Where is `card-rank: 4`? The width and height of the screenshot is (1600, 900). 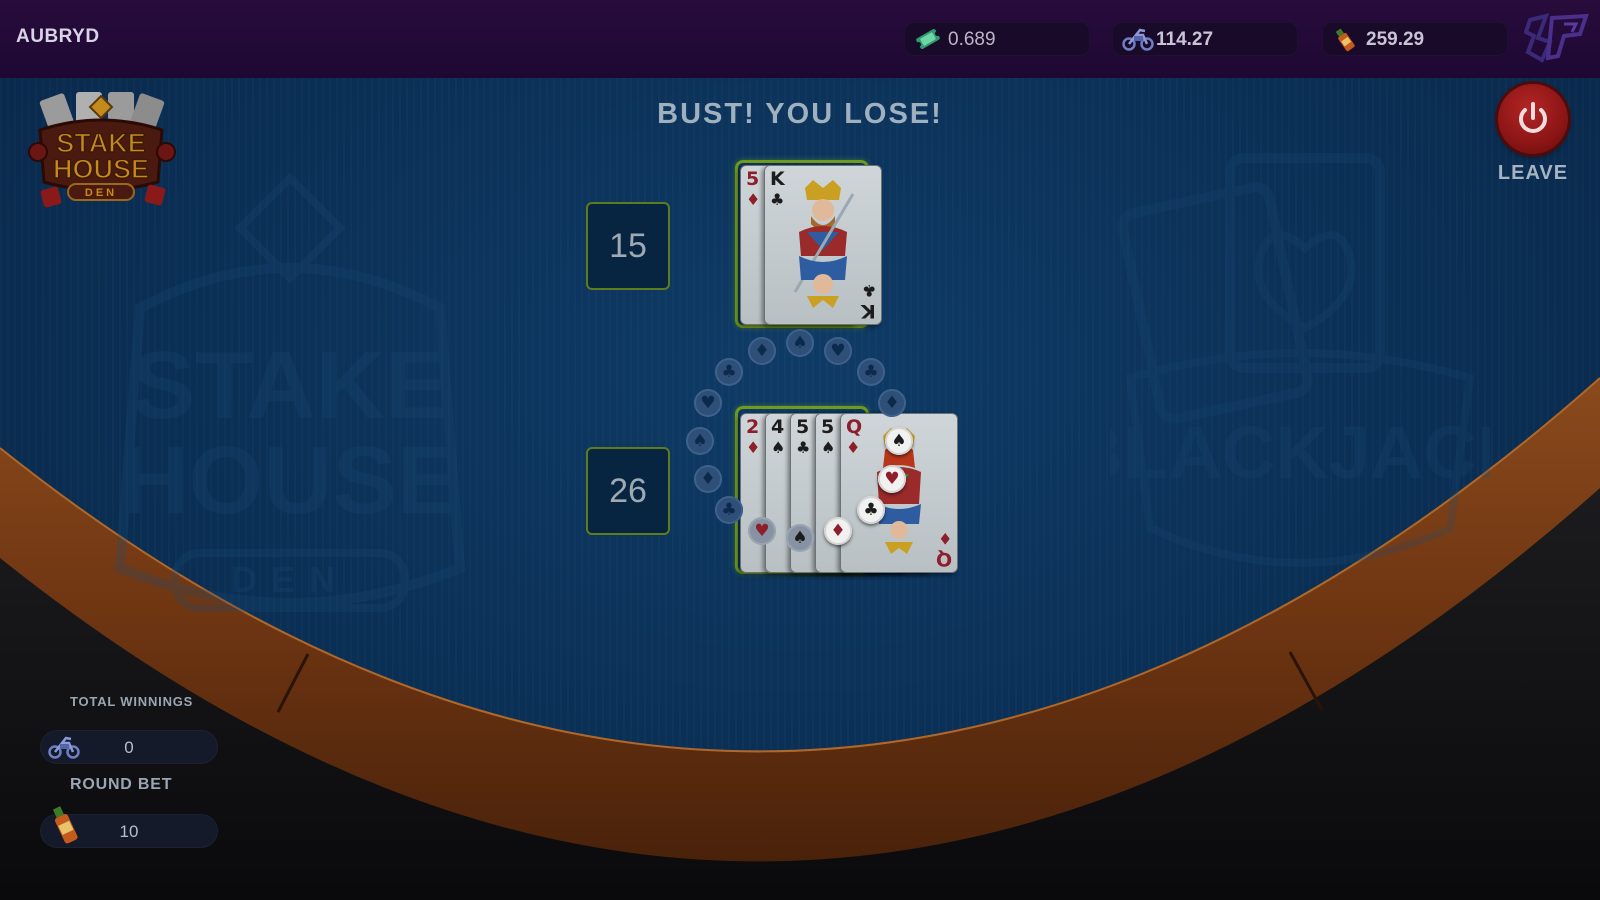 card-rank: 4 is located at coordinates (778, 427).